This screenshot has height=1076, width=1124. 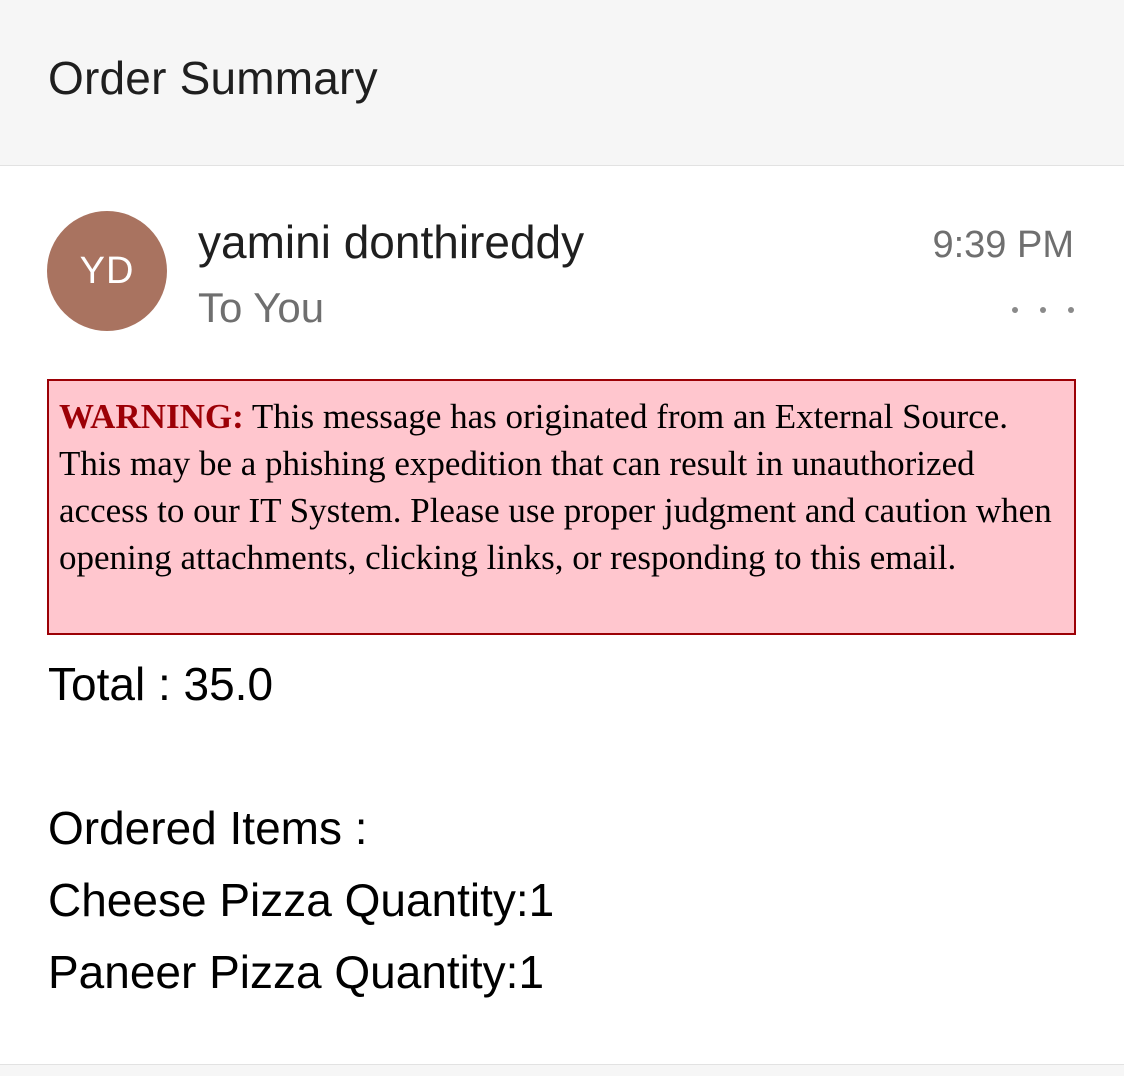 I want to click on more-options-button, so click(x=1043, y=310).